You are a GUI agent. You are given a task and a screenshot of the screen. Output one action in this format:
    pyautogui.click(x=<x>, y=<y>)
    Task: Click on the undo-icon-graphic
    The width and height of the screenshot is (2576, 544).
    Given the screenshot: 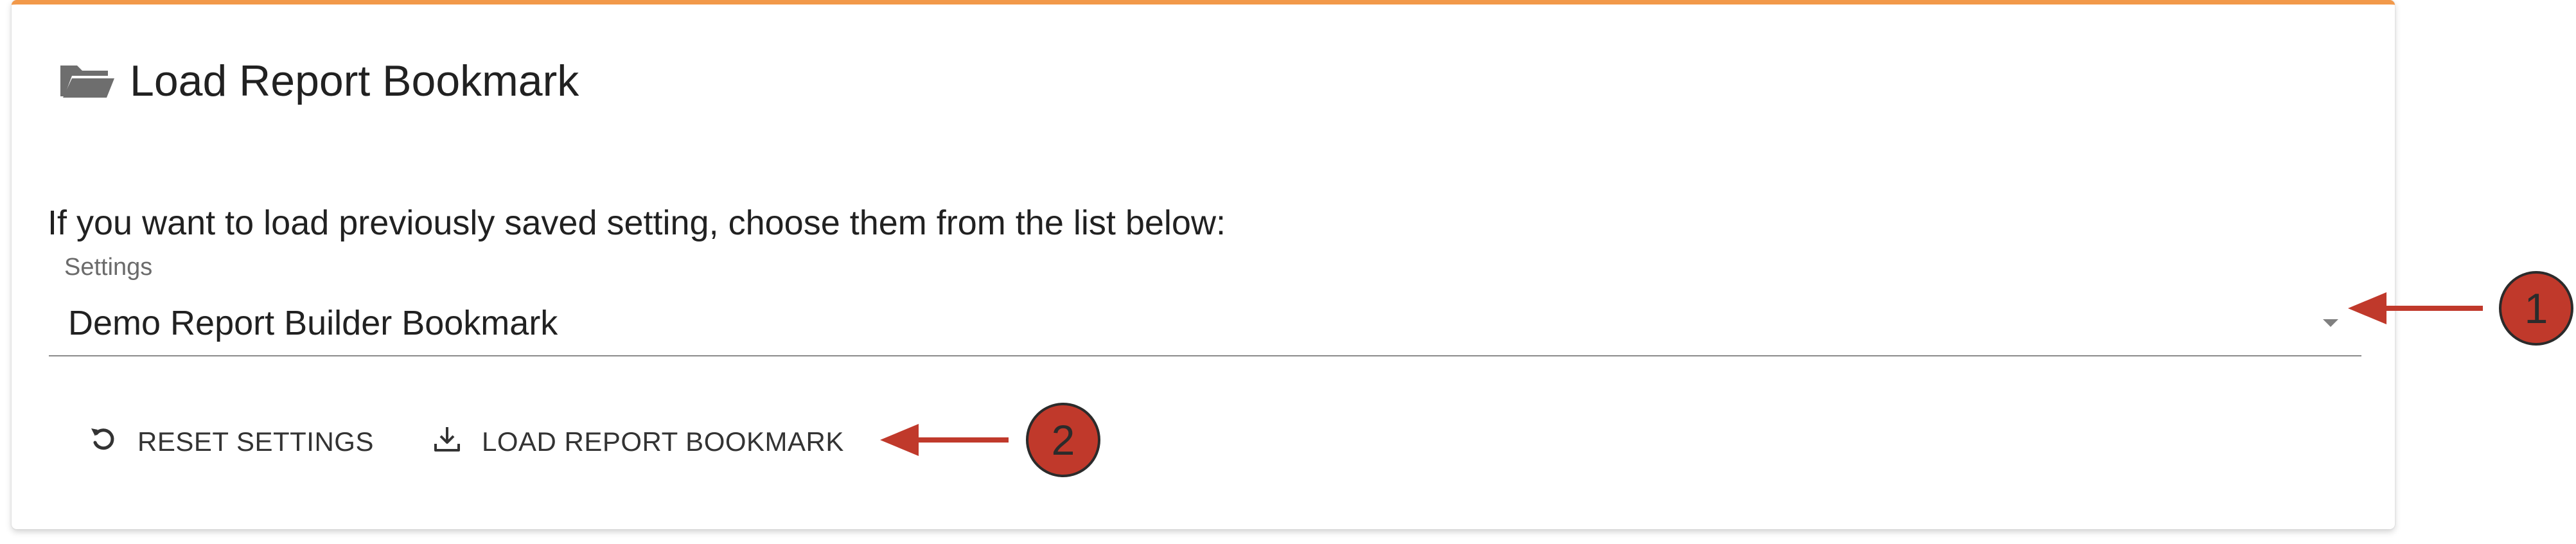 What is the action you would take?
    pyautogui.click(x=102, y=439)
    